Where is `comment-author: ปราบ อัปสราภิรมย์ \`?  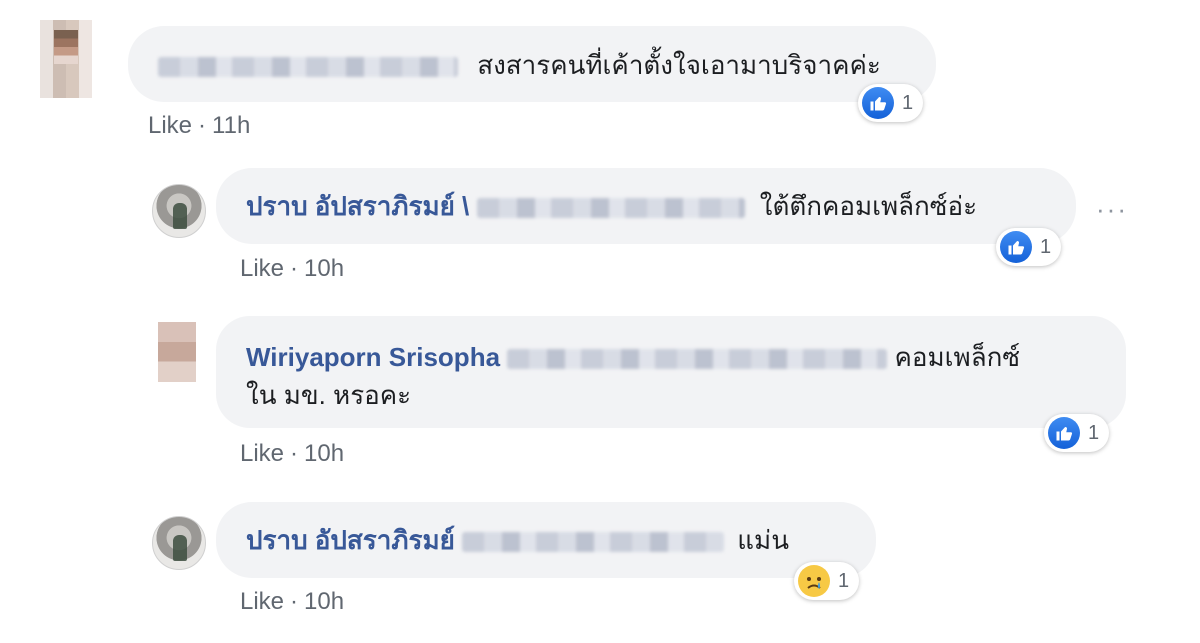 comment-author: ปราบ อัปสราภิรมย์ \ is located at coordinates (357, 206).